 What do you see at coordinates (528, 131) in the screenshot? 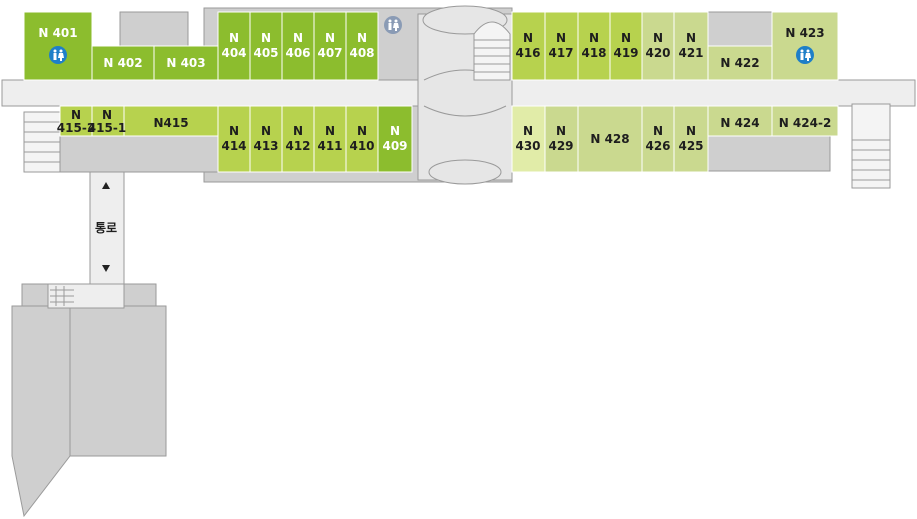
I see `label-n430-a: N` at bounding box center [528, 131].